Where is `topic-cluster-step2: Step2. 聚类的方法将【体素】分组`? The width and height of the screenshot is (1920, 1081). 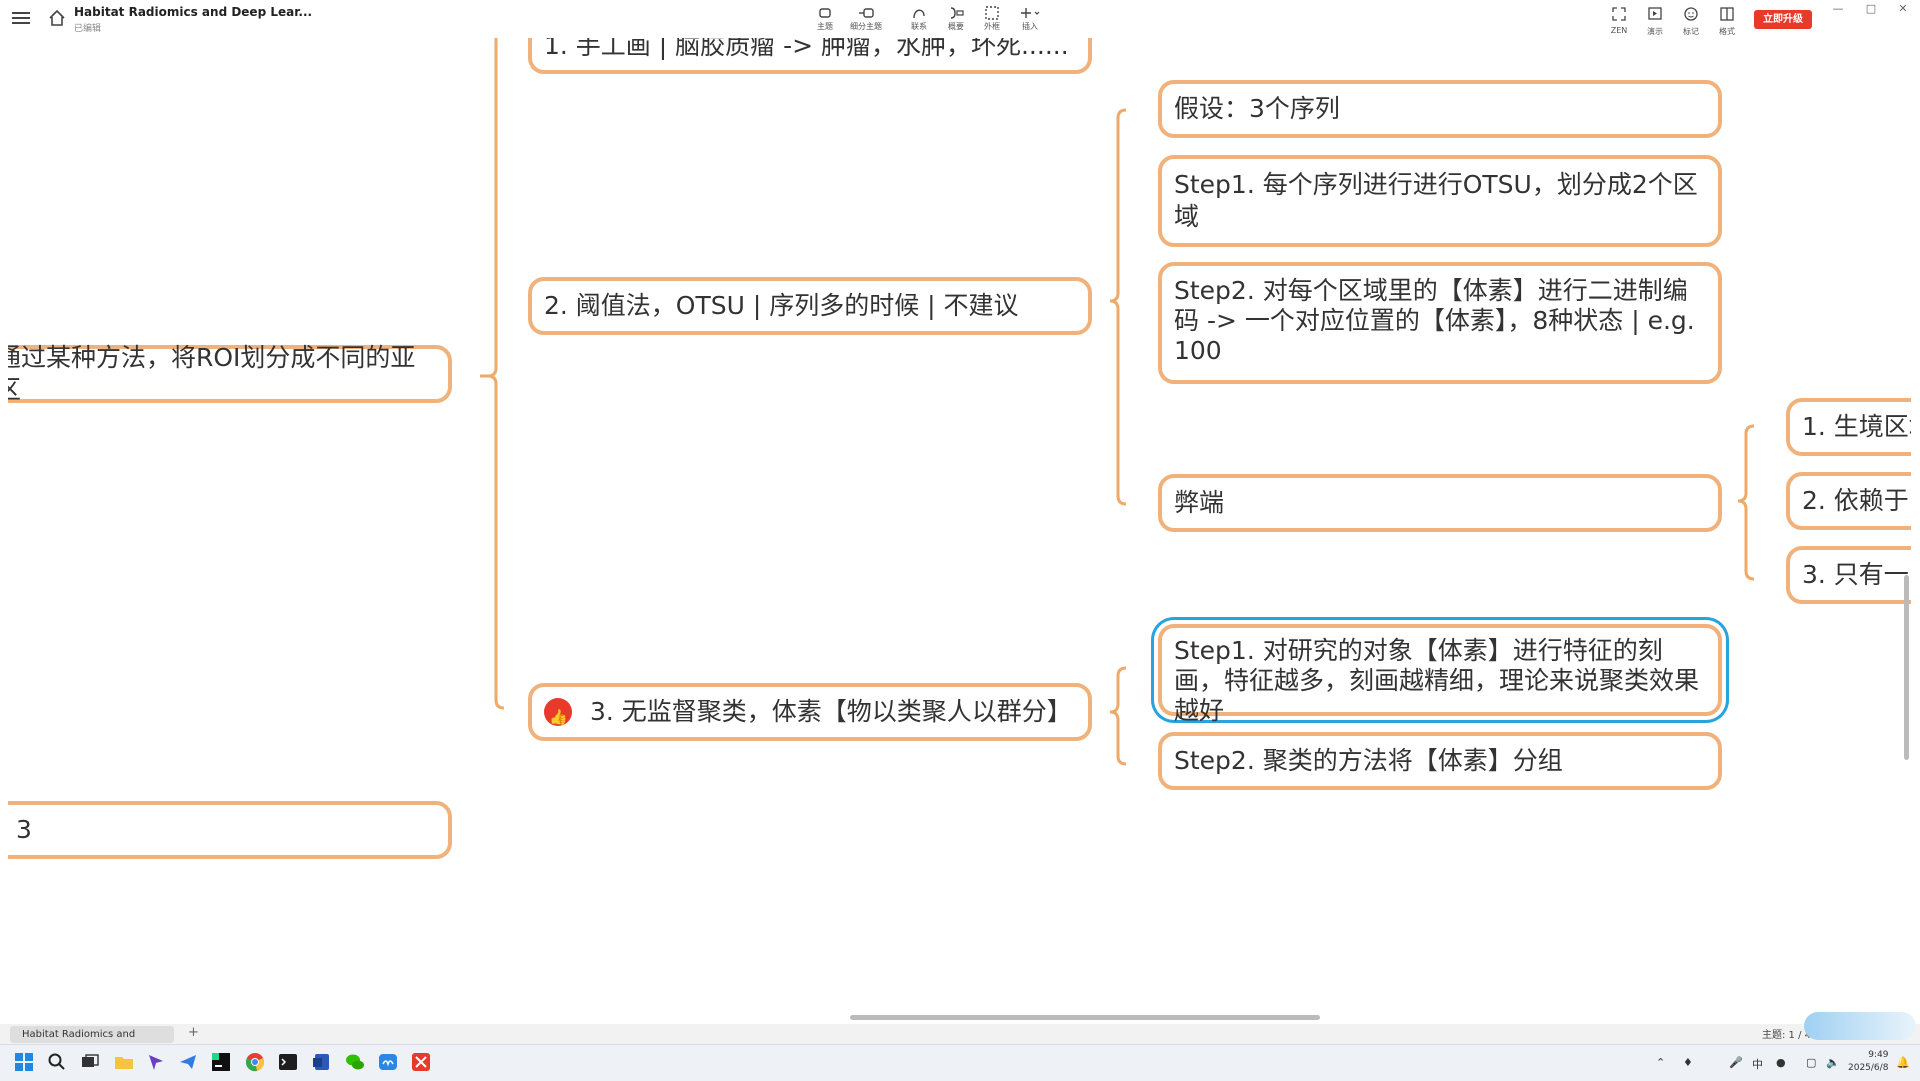
topic-cluster-step2: Step2. 聚类的方法将【体素】分组 is located at coordinates (1440, 761).